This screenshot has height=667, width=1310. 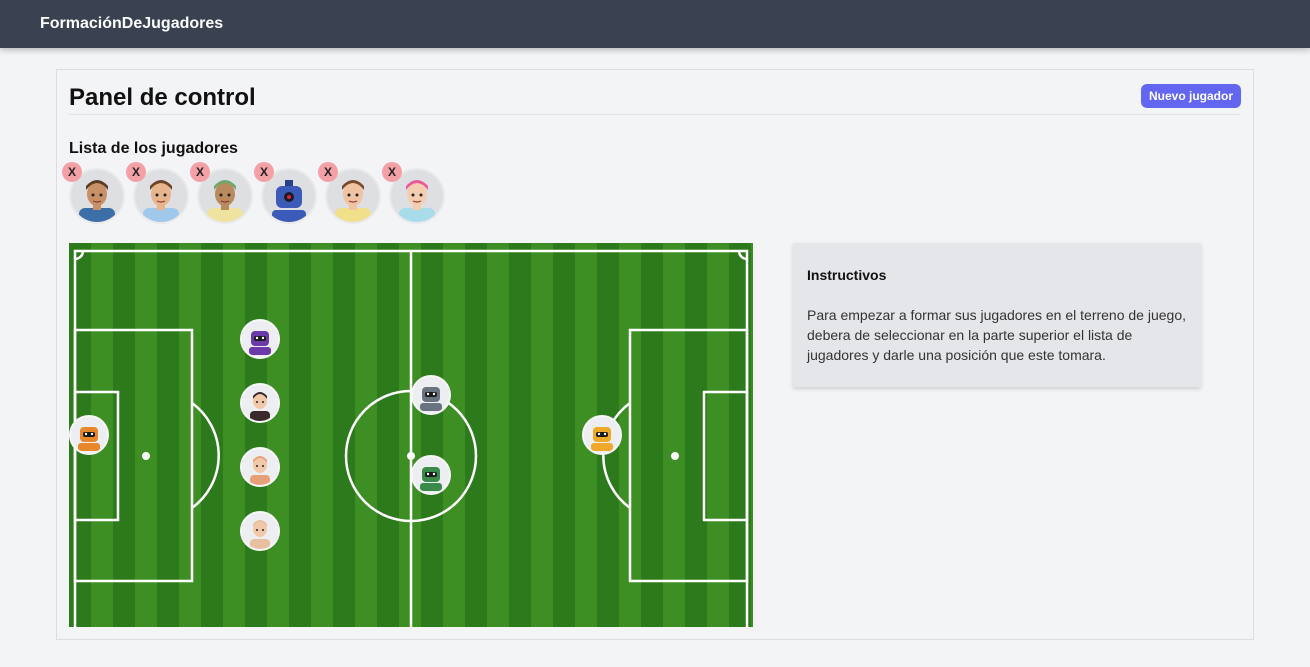 What do you see at coordinates (847, 275) in the screenshot?
I see `instructions-title: Instructivos` at bounding box center [847, 275].